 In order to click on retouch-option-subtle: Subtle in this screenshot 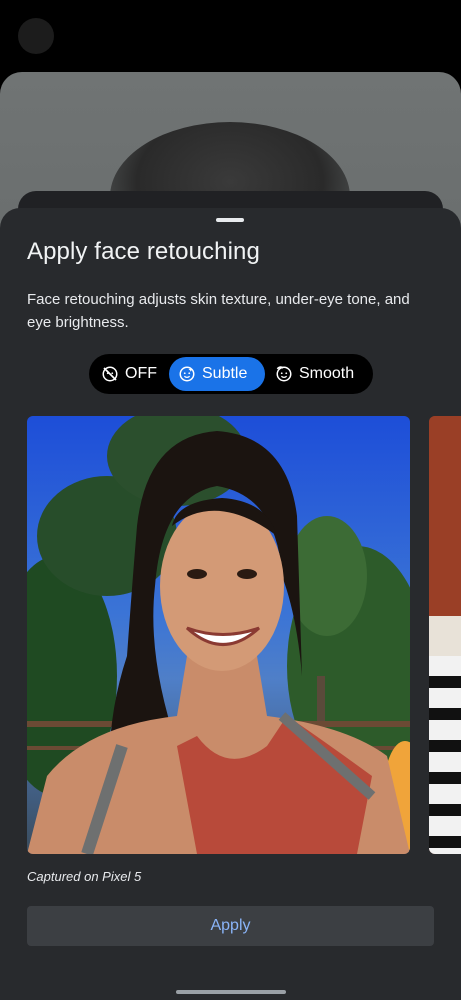, I will do `click(217, 374)`.